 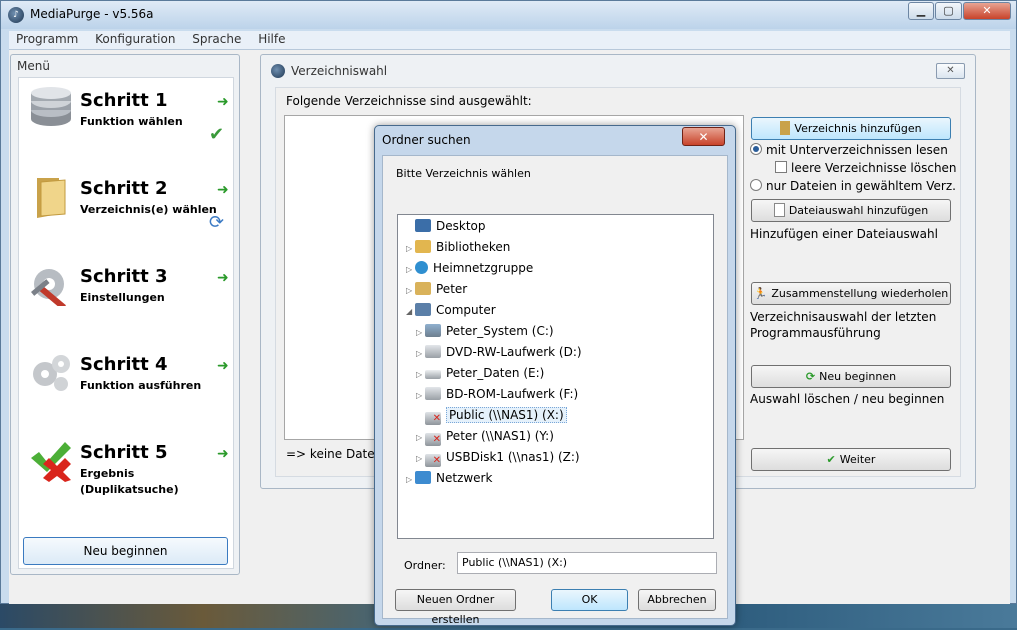 I want to click on next-label: Weiter, so click(x=857, y=459).